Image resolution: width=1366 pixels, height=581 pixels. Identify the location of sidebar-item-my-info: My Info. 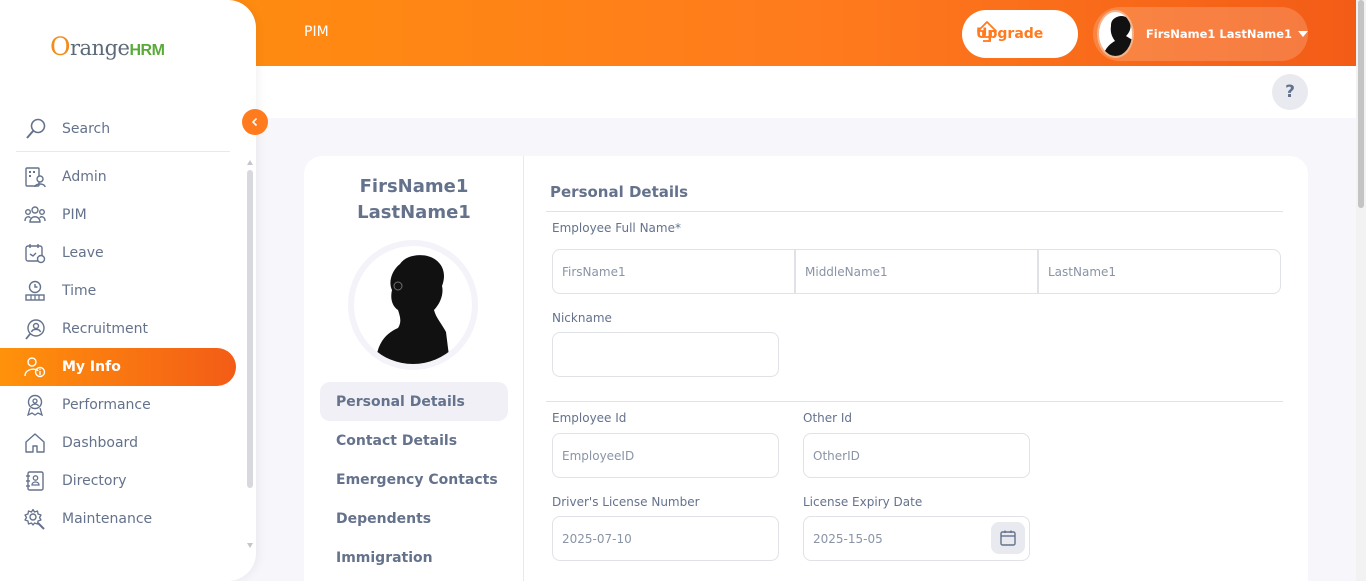
(118, 367).